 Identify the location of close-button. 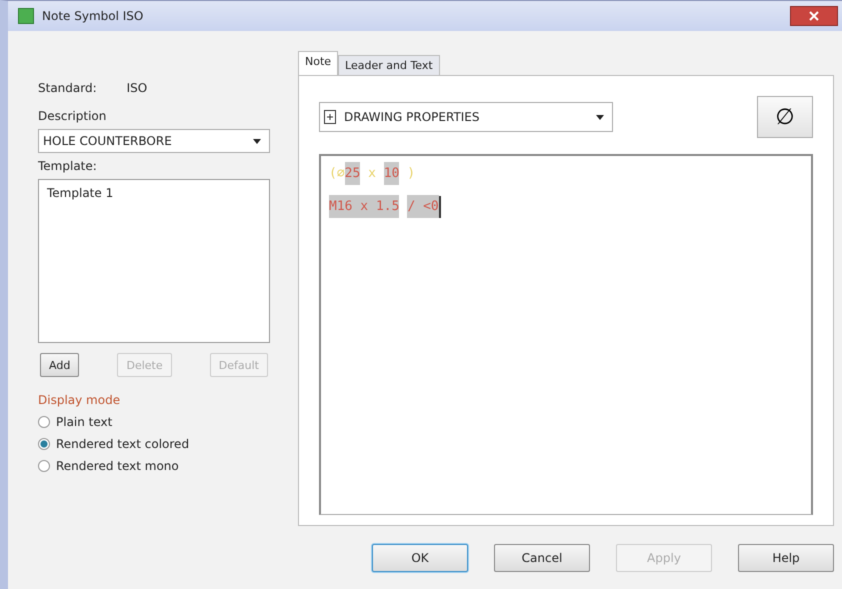
(814, 16).